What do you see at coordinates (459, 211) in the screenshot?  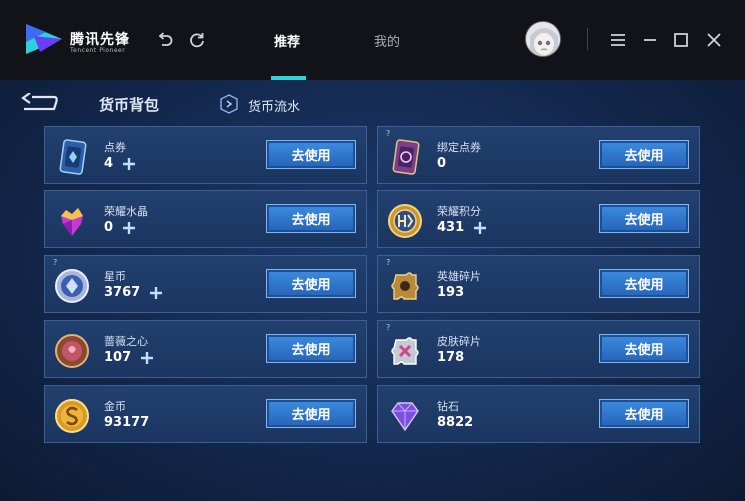 I see `currency-name: 荣耀积分` at bounding box center [459, 211].